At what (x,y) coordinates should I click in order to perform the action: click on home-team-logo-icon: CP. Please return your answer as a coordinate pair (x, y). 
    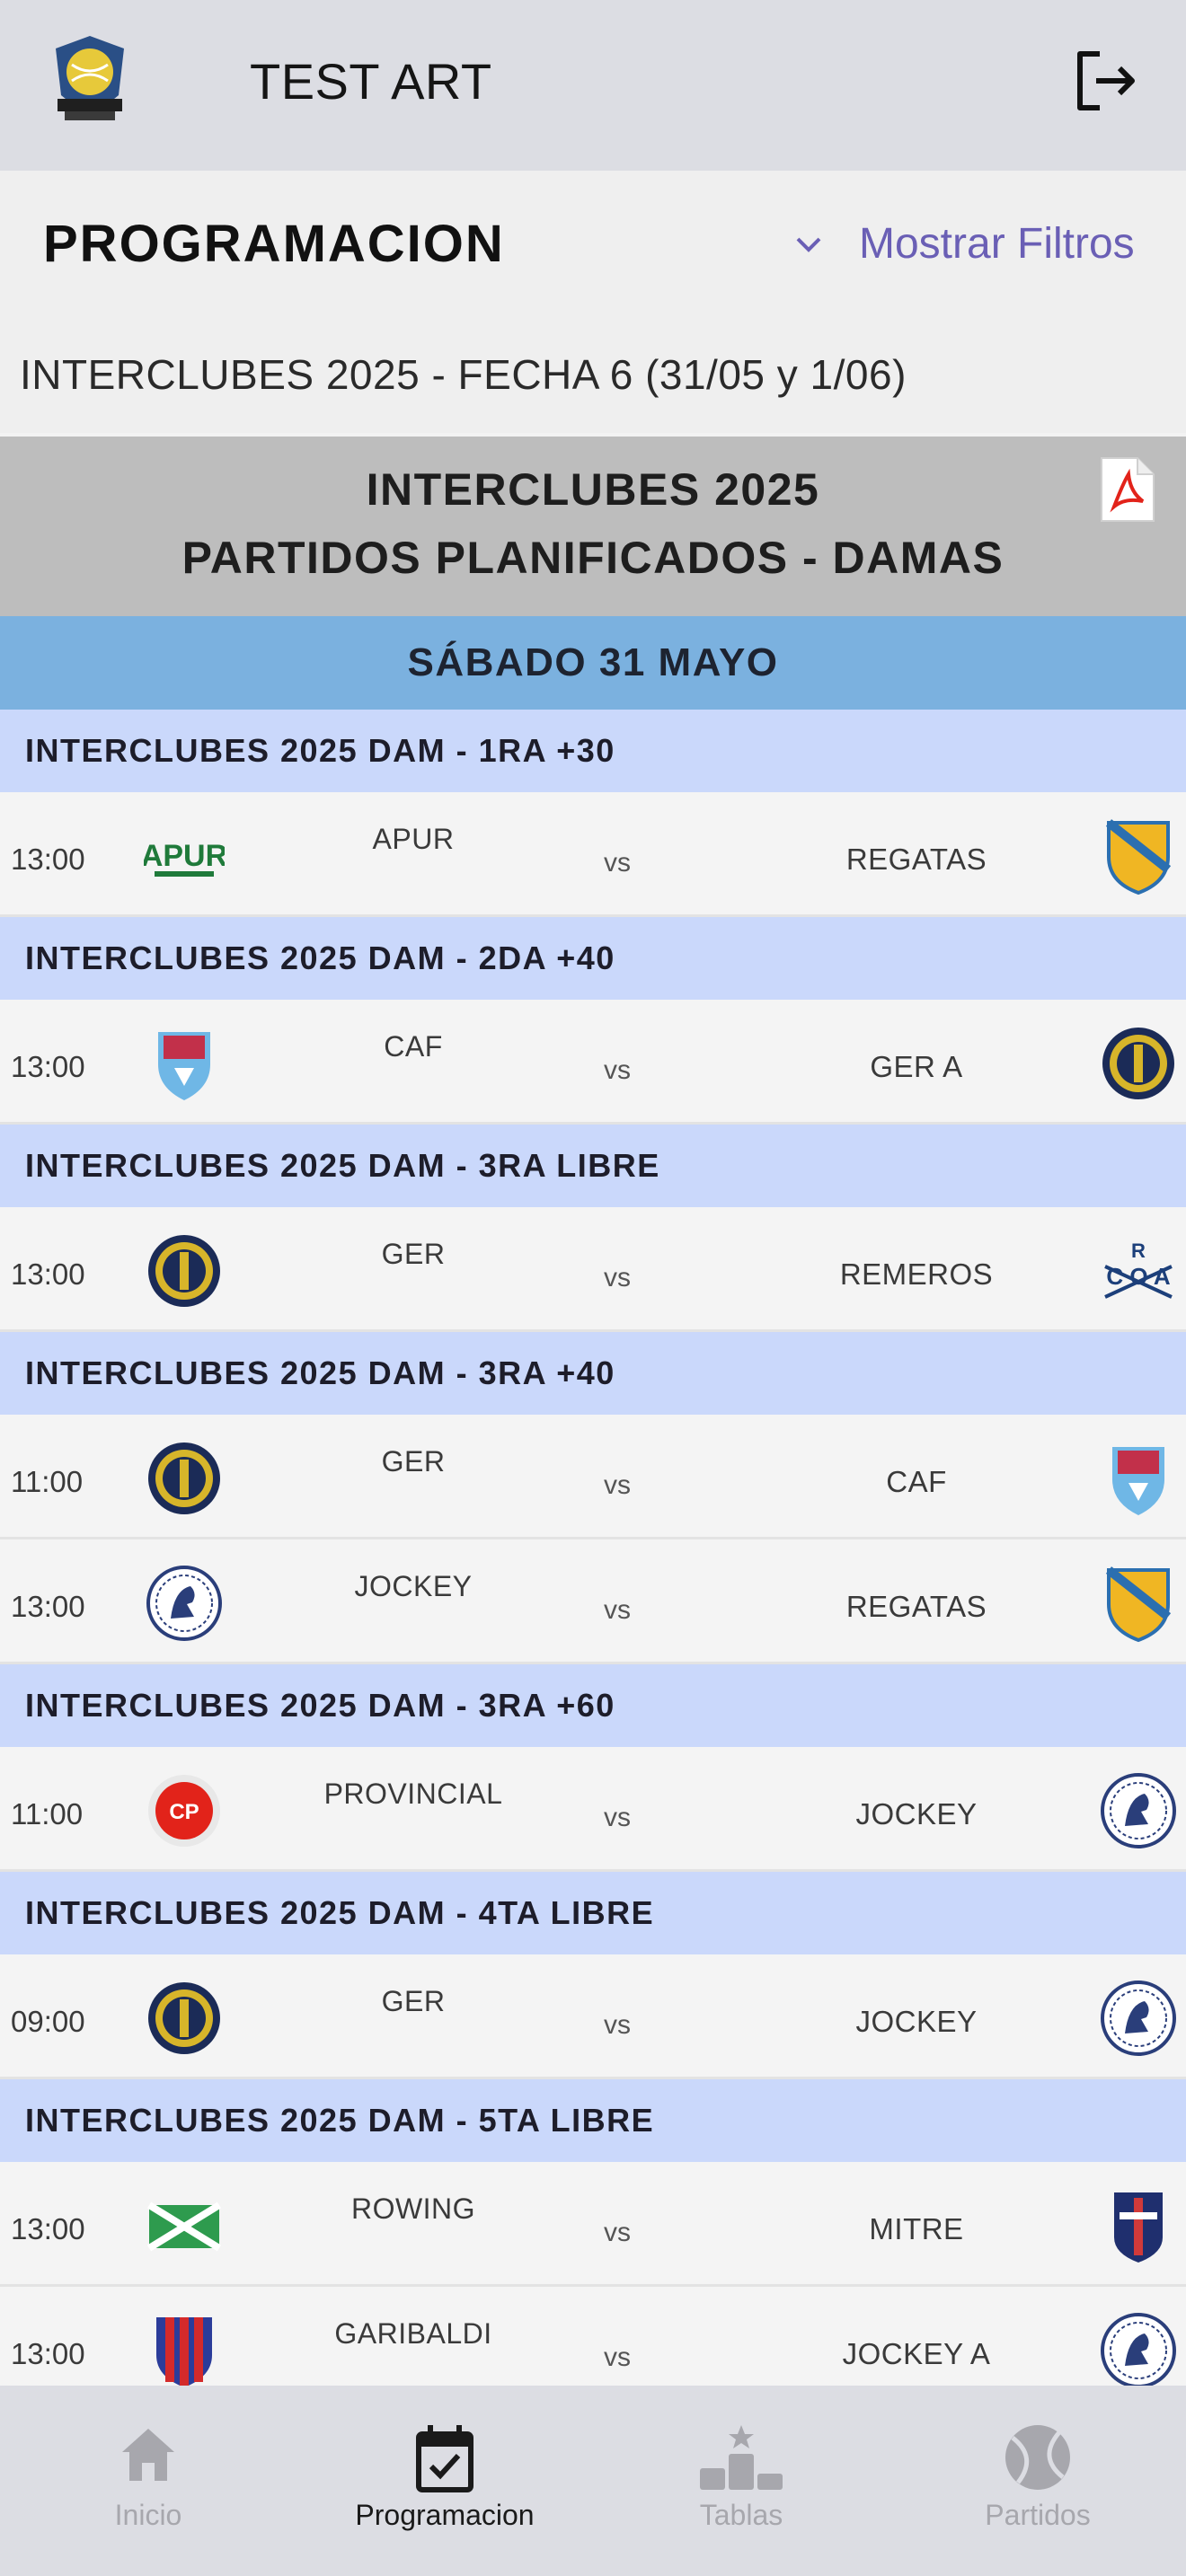
    Looking at the image, I should click on (184, 1810).